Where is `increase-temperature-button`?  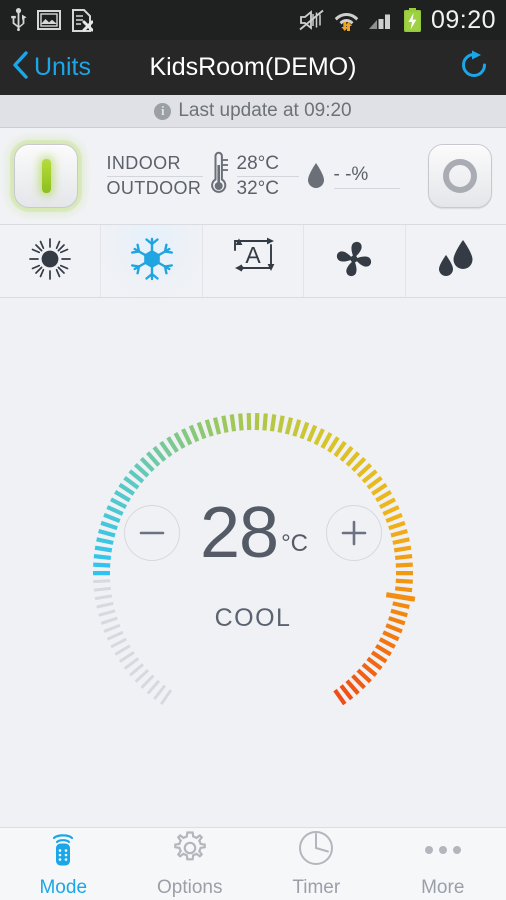 increase-temperature-button is located at coordinates (354, 532).